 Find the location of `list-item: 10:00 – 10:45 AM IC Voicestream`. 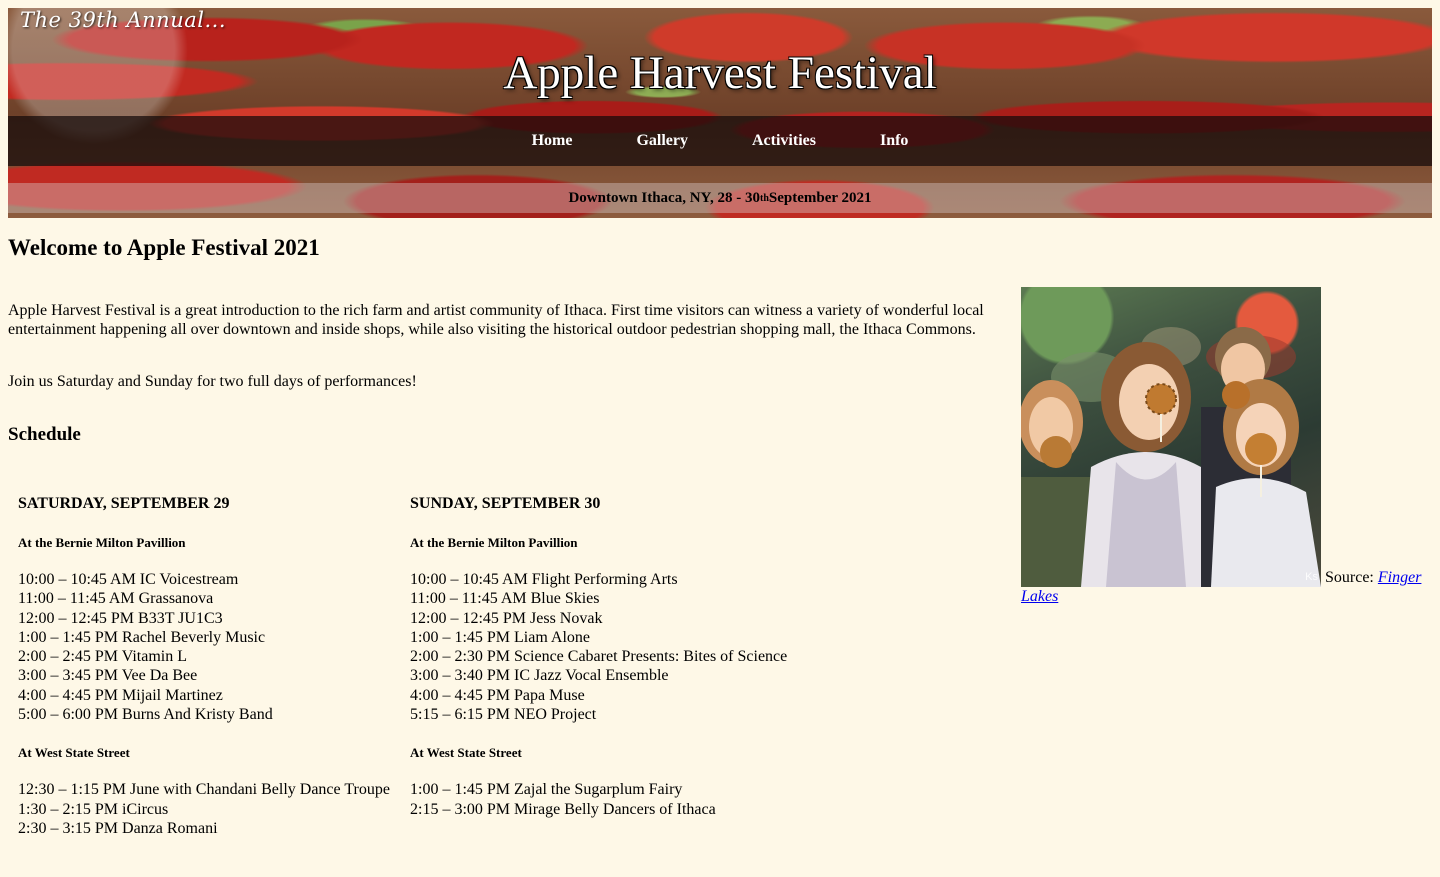

list-item: 10:00 – 10:45 AM IC Voicestream is located at coordinates (128, 579).